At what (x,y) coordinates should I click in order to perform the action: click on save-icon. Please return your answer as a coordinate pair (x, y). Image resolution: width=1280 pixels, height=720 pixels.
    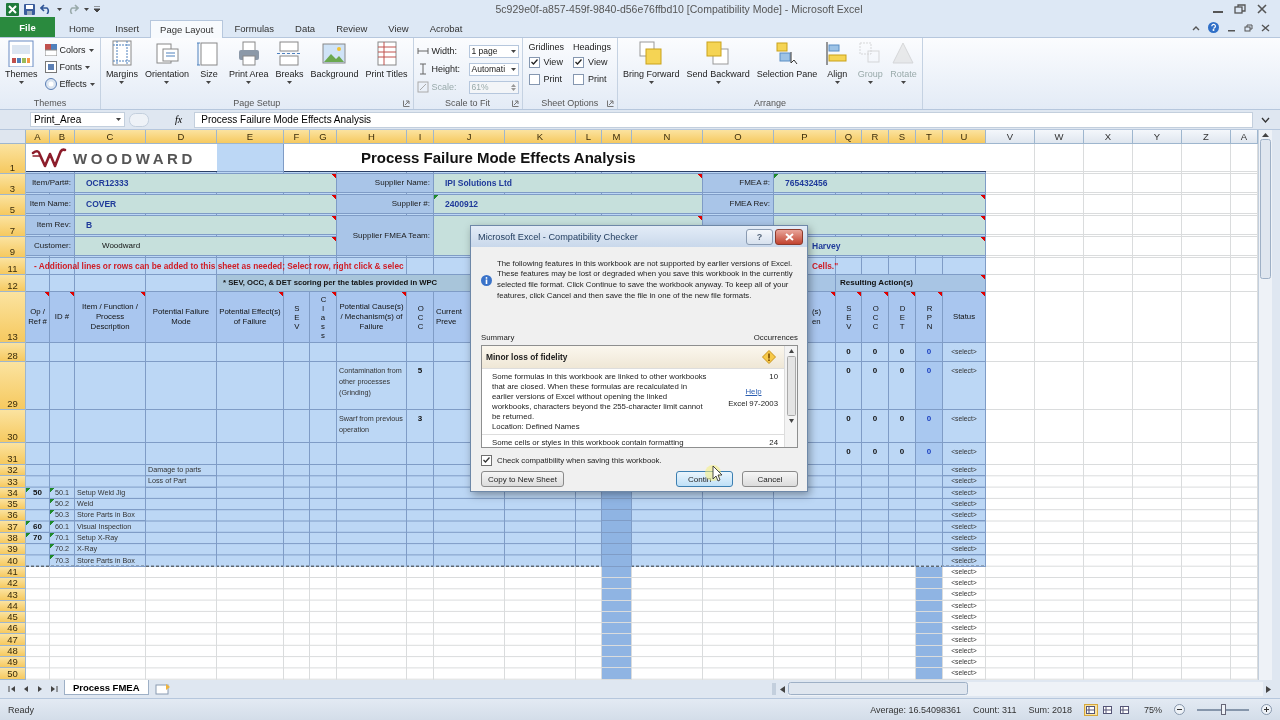
    Looking at the image, I should click on (29, 9).